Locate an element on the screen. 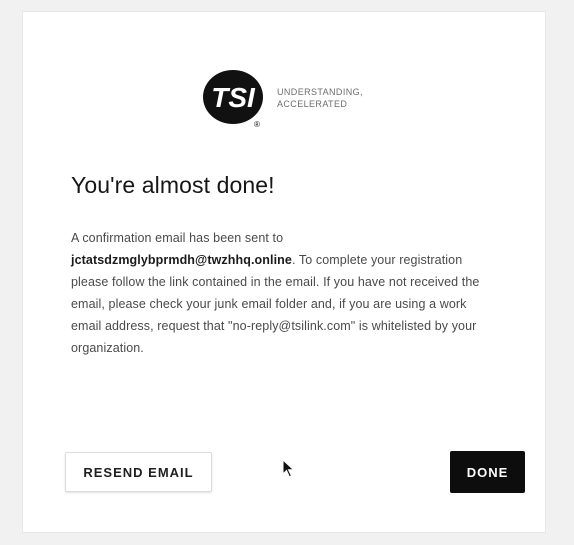 This screenshot has width=574, height=545. logo-text: TSI is located at coordinates (233, 97).